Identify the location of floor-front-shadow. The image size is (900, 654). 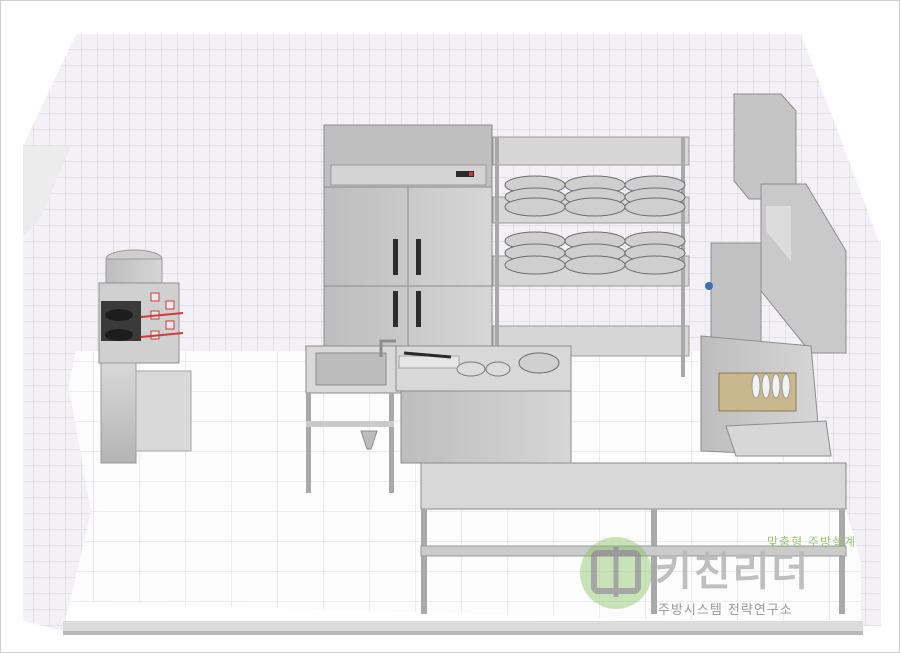
(463, 633).